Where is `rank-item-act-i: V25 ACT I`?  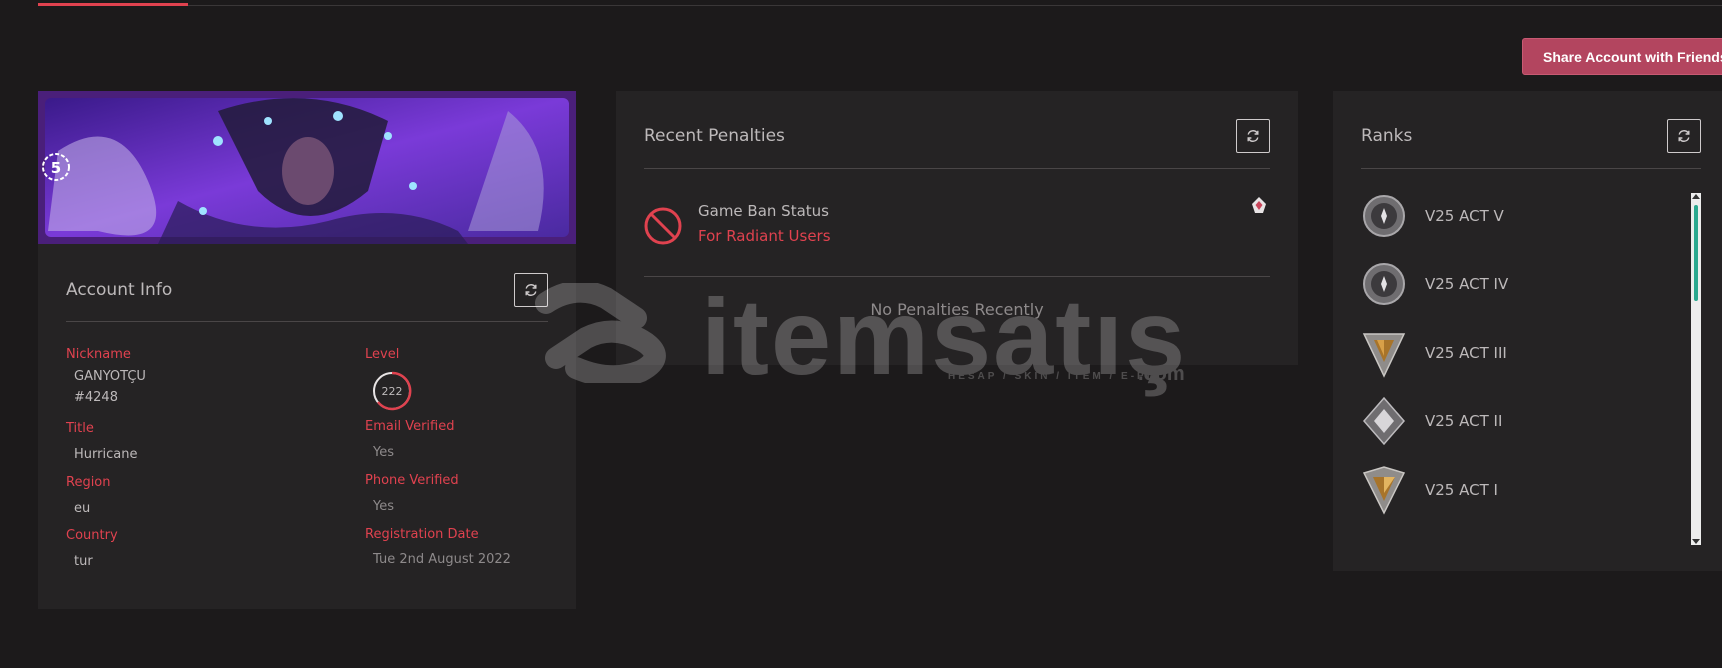
rank-item-act-i: V25 ACT I is located at coordinates (1526, 490).